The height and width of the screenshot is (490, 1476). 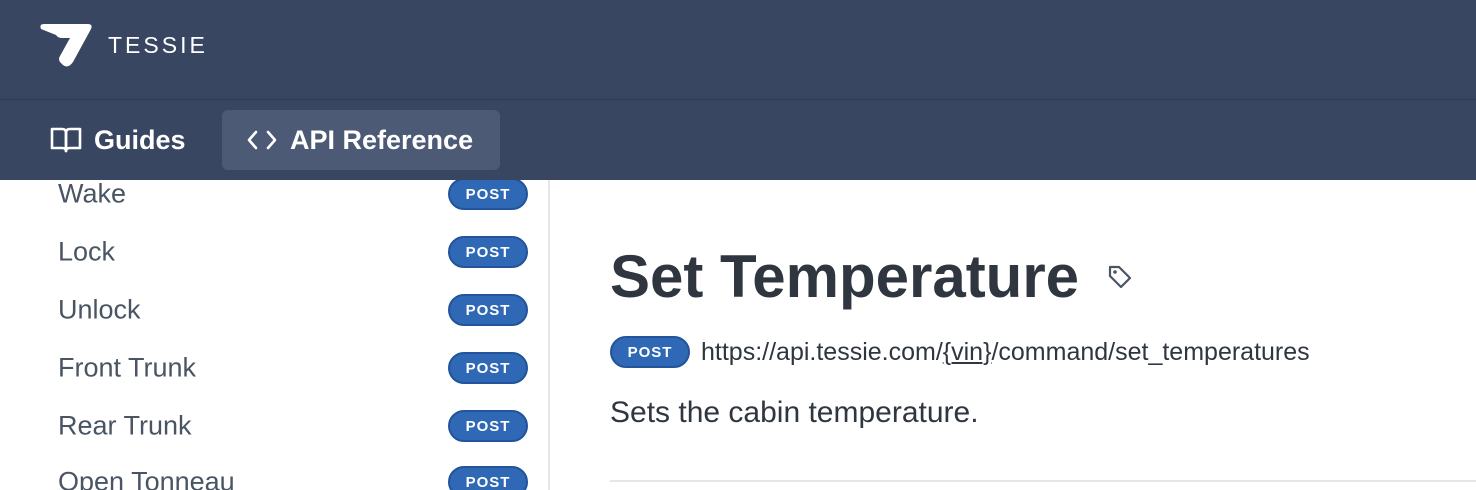 I want to click on sidebar-item-label: Rear Trunk, so click(x=125, y=425).